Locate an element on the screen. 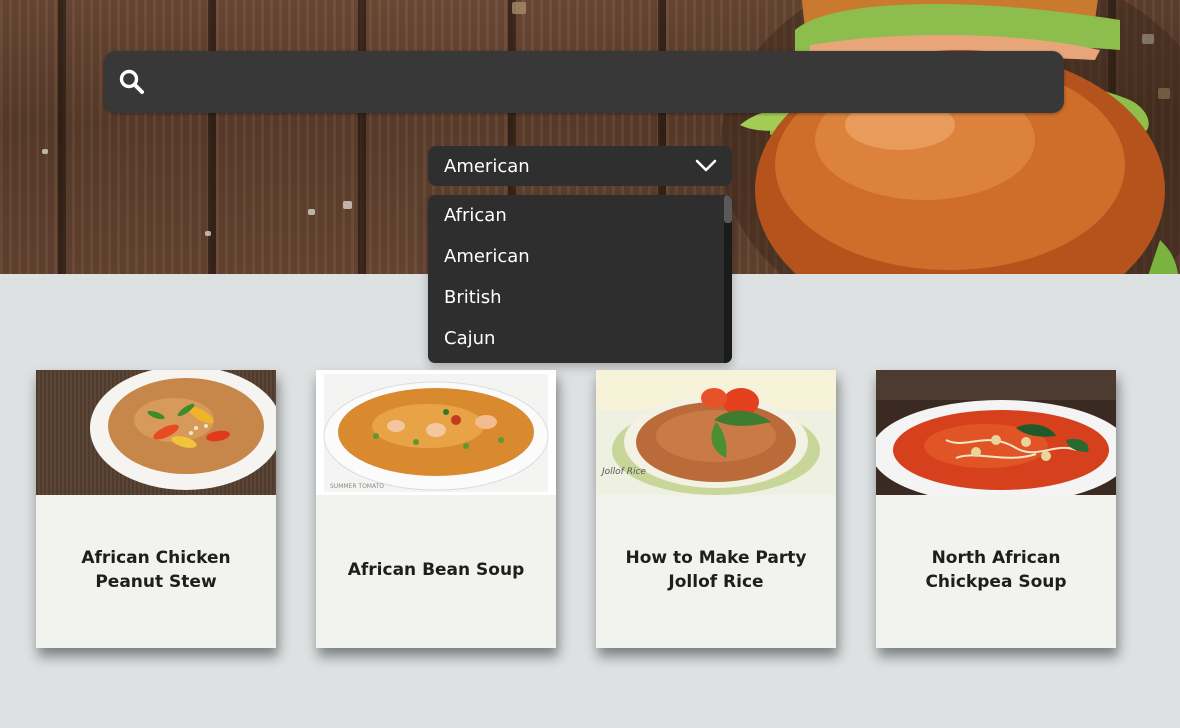 This screenshot has height=728, width=1180. cuisine-options-list: African American British Cajun is located at coordinates (580, 277).